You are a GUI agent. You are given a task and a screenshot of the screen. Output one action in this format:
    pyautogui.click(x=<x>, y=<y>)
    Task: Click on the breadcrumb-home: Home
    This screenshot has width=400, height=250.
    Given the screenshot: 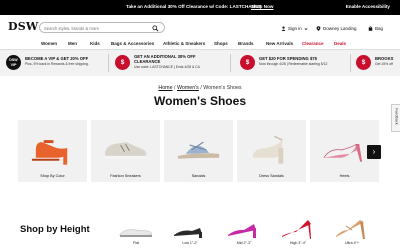 What is the action you would take?
    pyautogui.click(x=165, y=88)
    